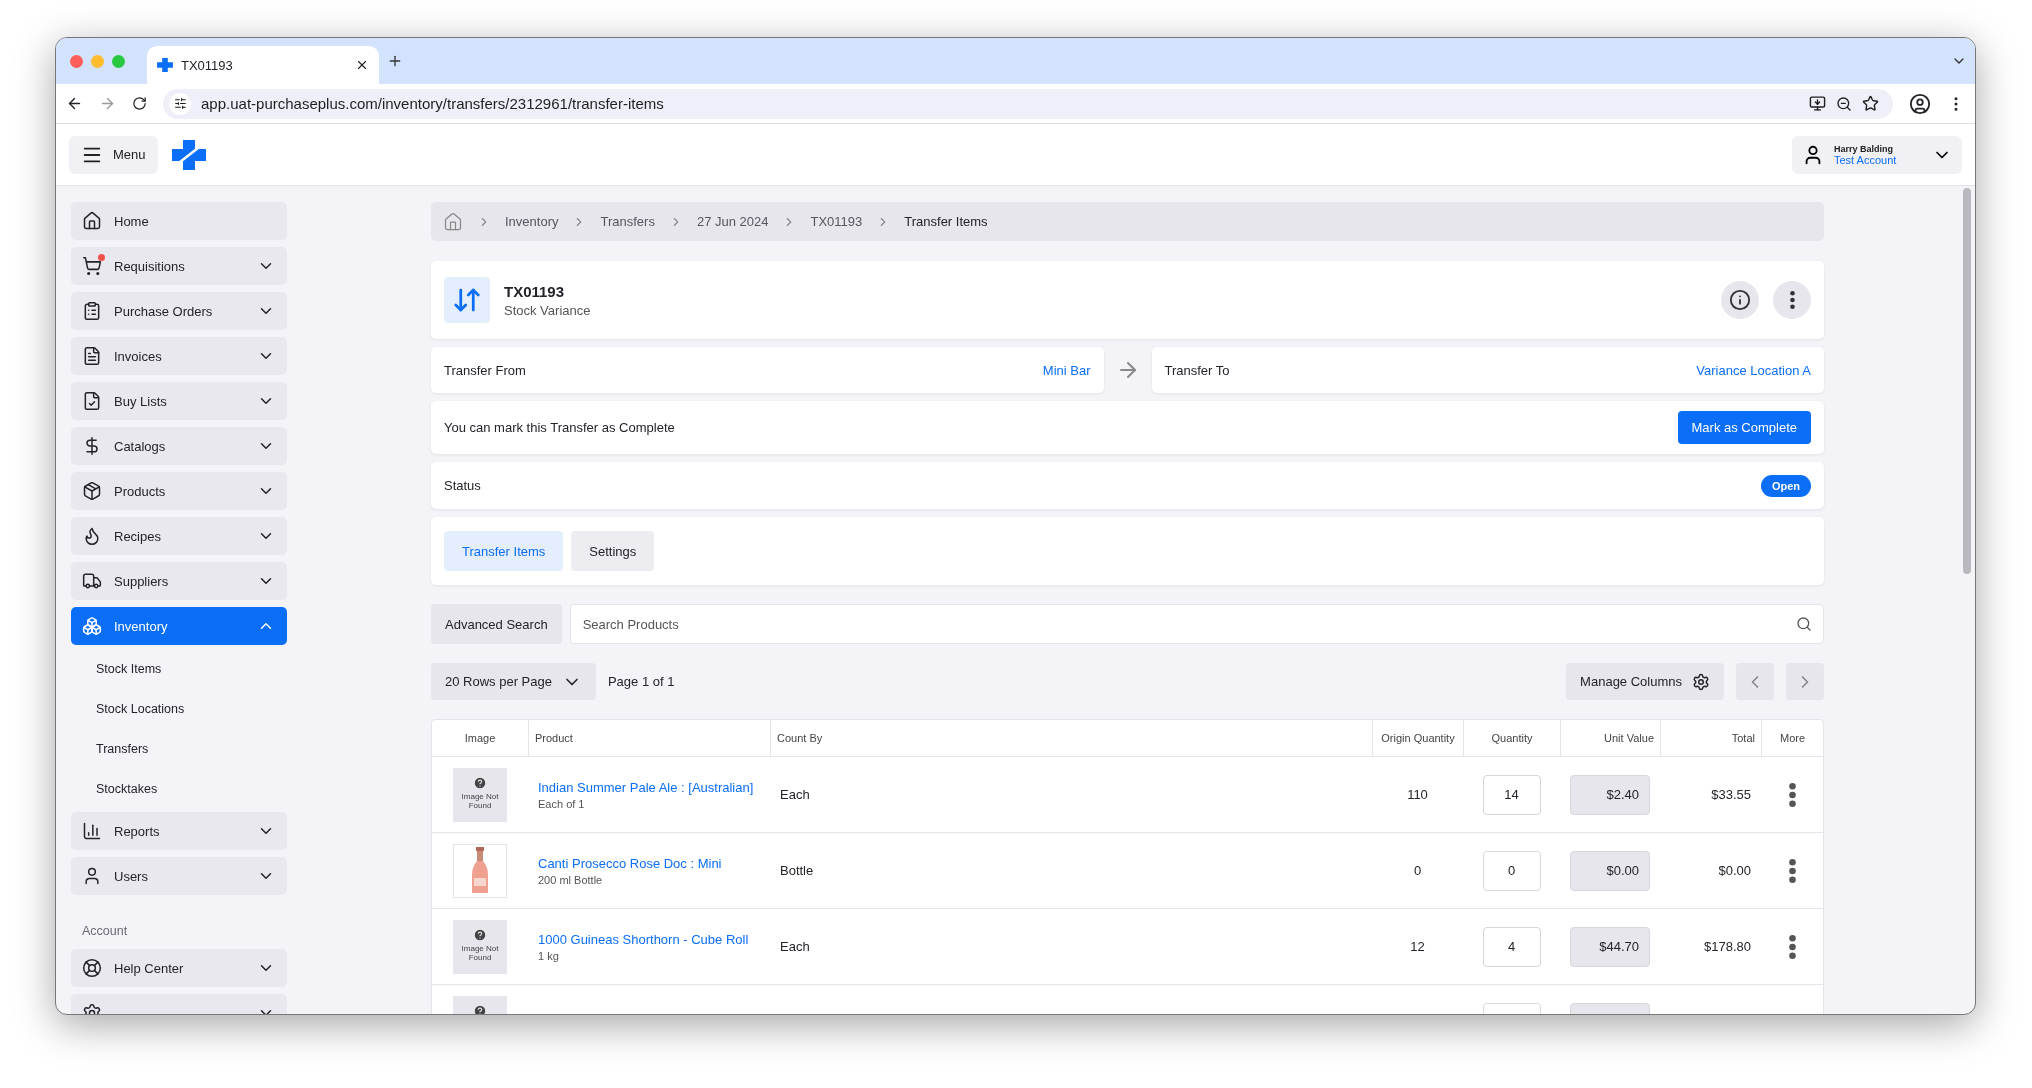 This screenshot has height=1088, width=2032. What do you see at coordinates (1511, 946) in the screenshot?
I see `quantity-input: 4` at bounding box center [1511, 946].